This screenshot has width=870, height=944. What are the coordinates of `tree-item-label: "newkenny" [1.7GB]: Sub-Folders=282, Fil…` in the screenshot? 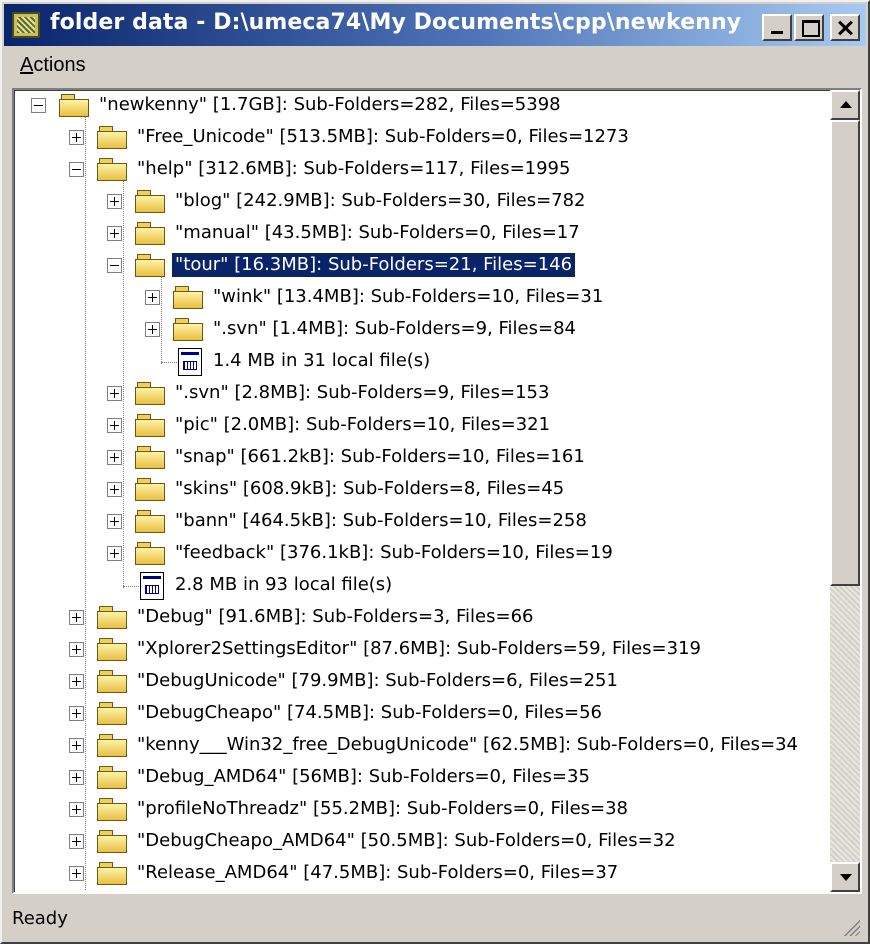 It's located at (330, 105).